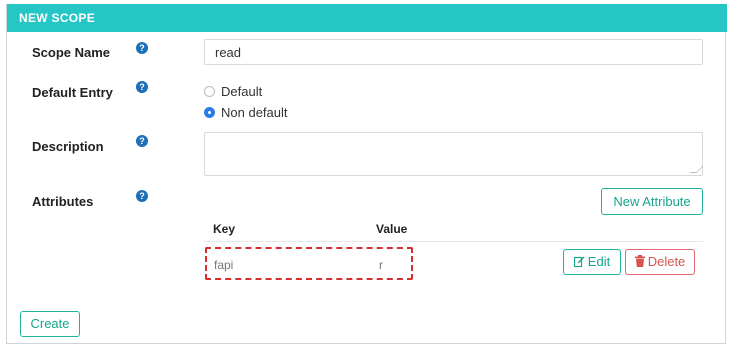  What do you see at coordinates (367, 18) in the screenshot?
I see `panel-title: NEW SCOPE` at bounding box center [367, 18].